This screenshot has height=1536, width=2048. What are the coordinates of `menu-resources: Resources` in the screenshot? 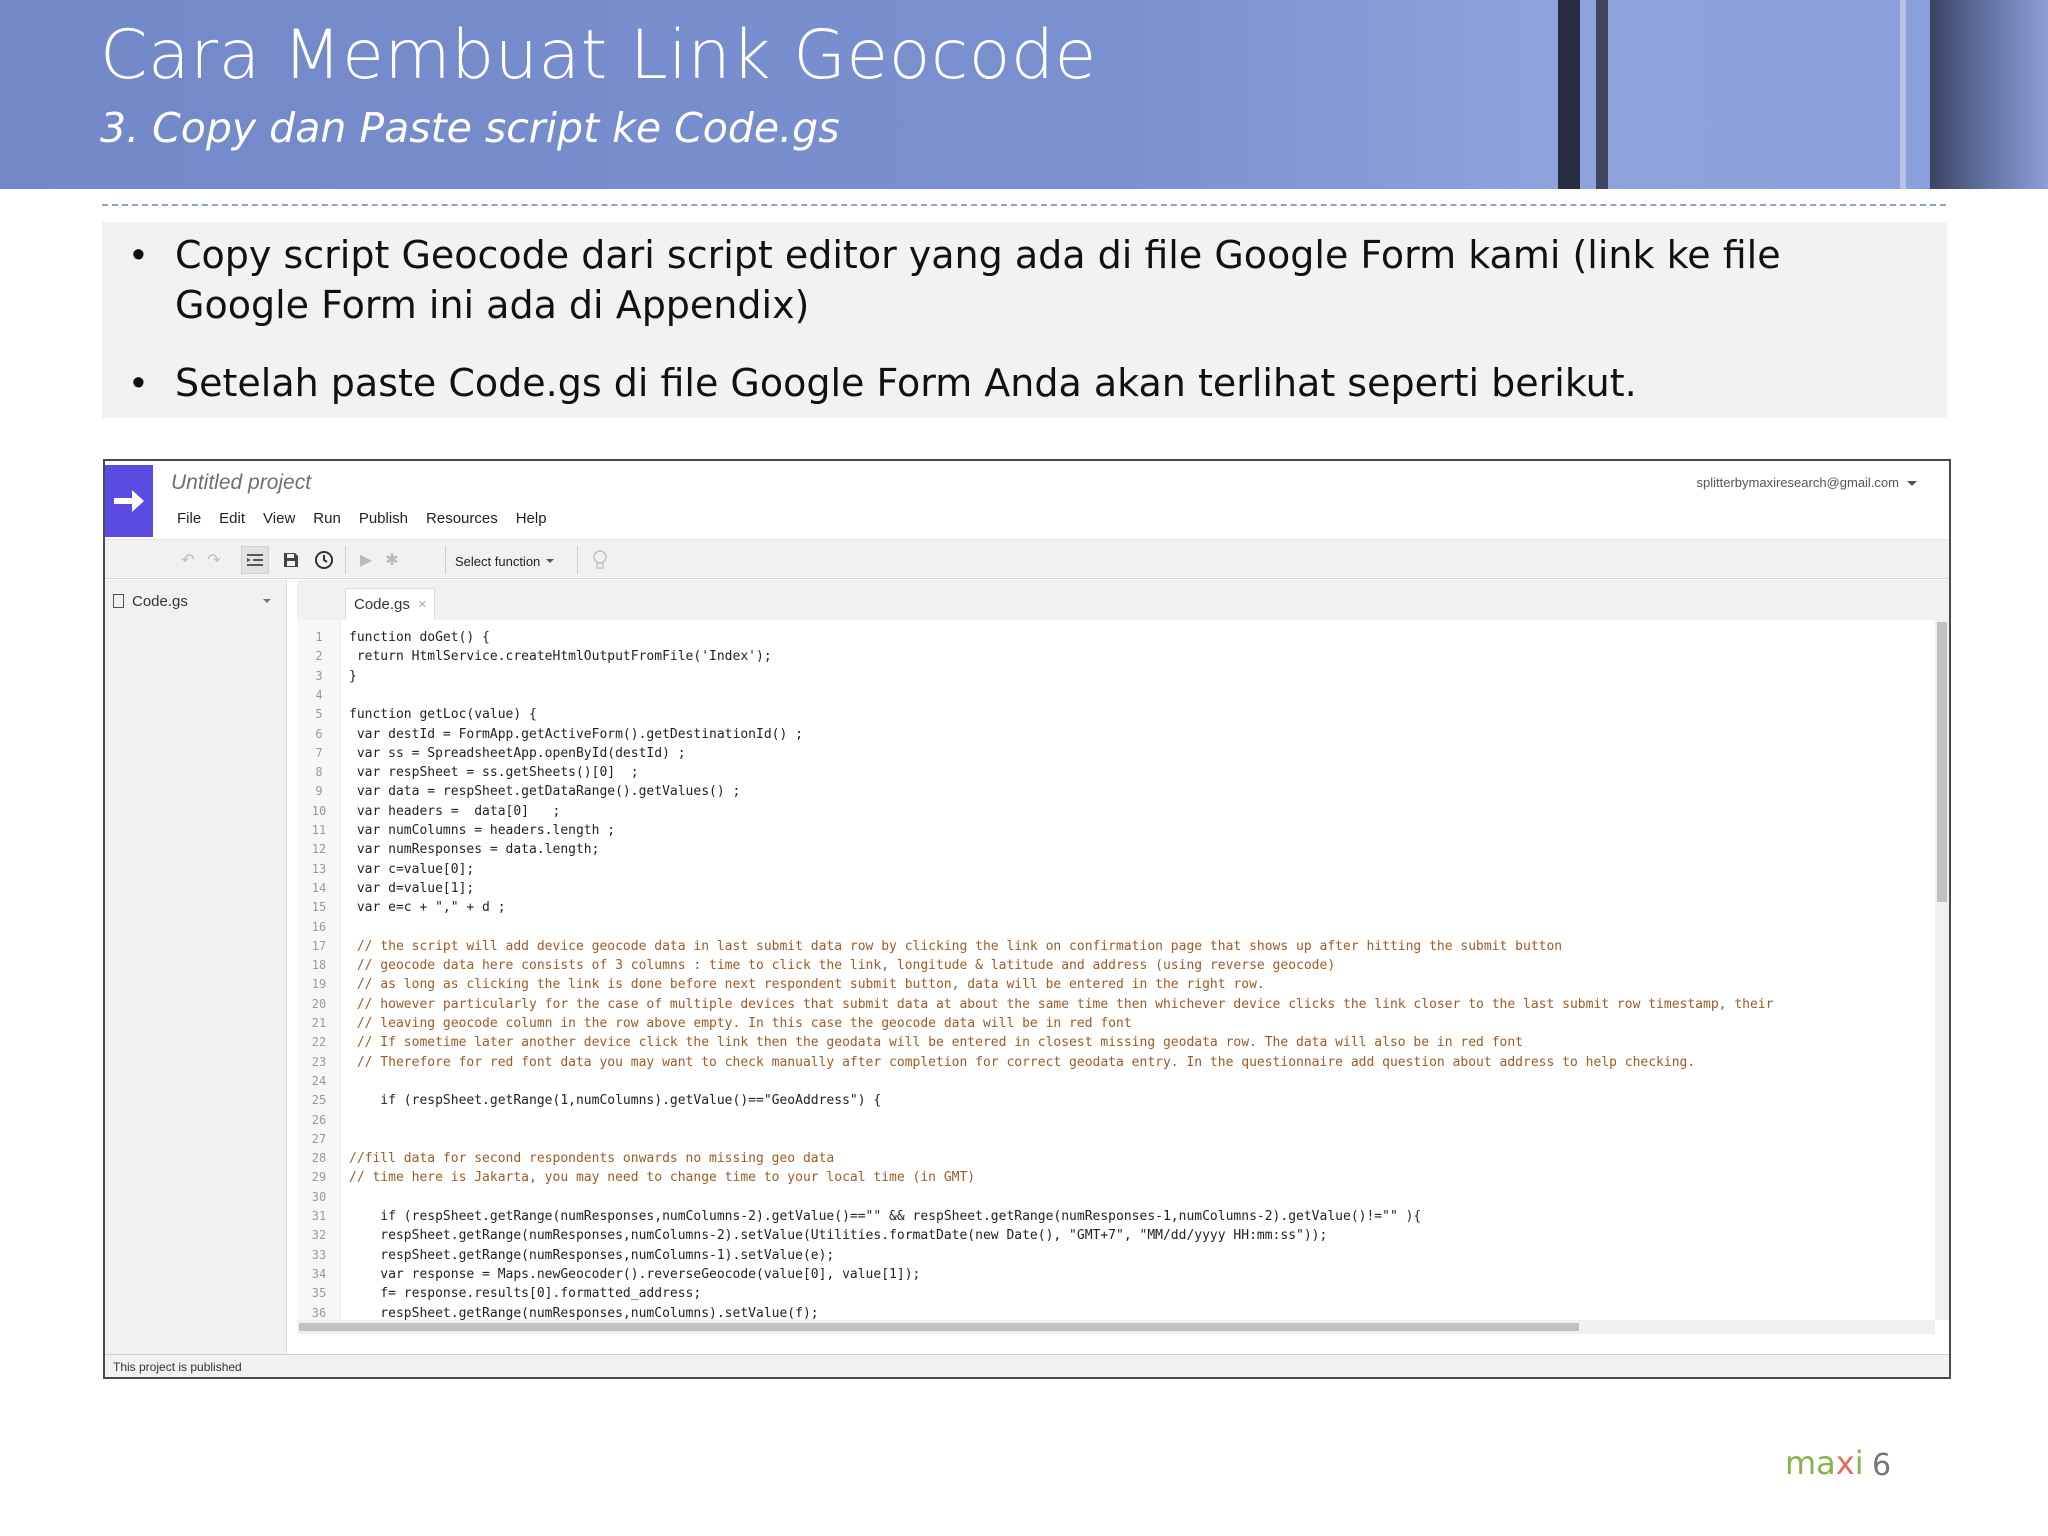 It's located at (462, 518).